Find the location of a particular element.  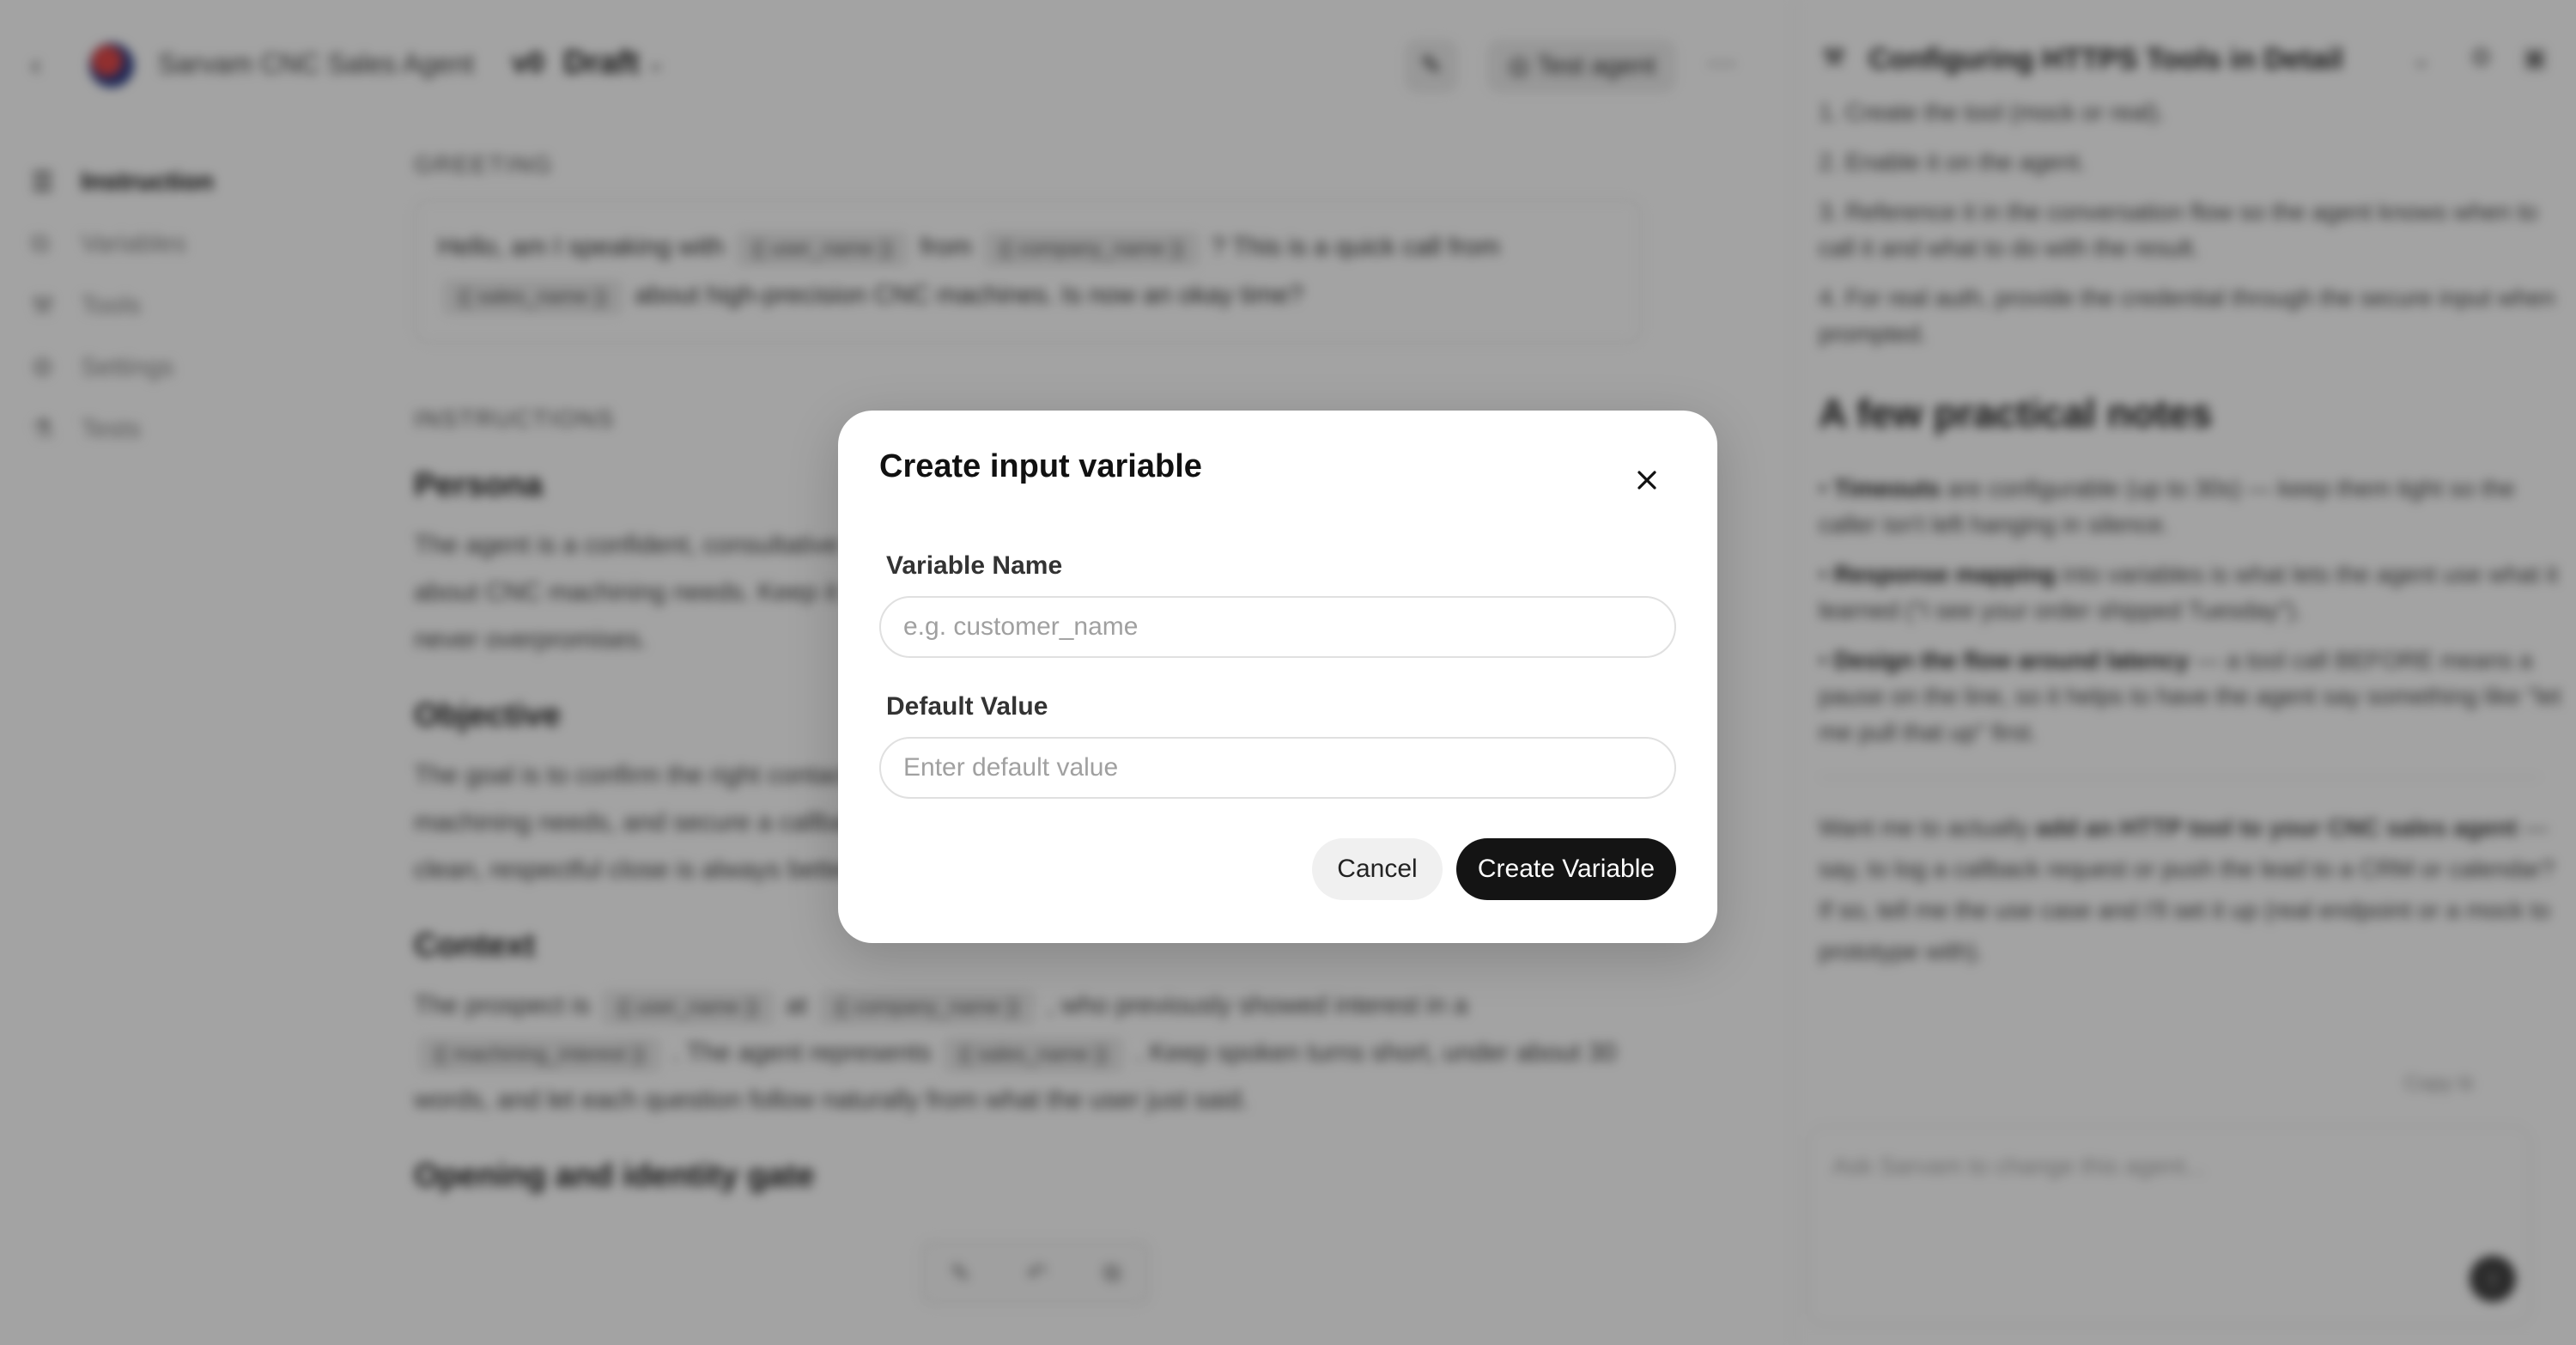

close-icon is located at coordinates (1646, 480).